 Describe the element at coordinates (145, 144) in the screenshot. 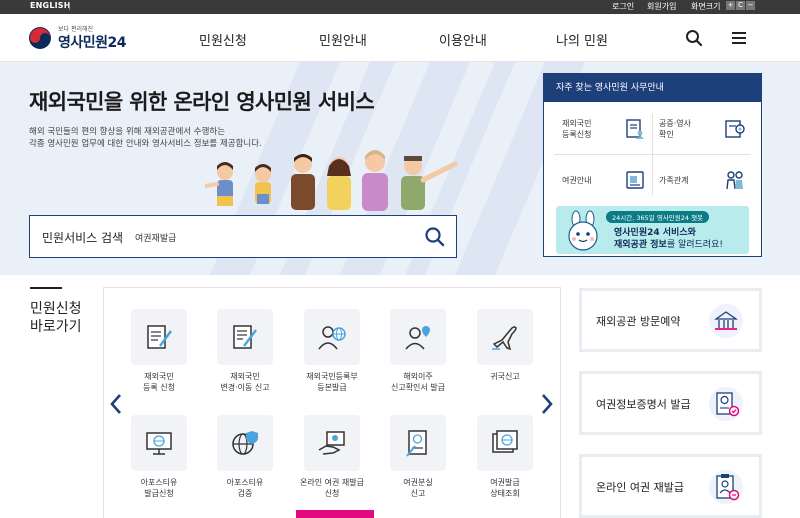

I see `hero-description-line2: 각종 영사민원 업무에 대한 안내와 영사서비스 정보를 제공합니다.` at that location.